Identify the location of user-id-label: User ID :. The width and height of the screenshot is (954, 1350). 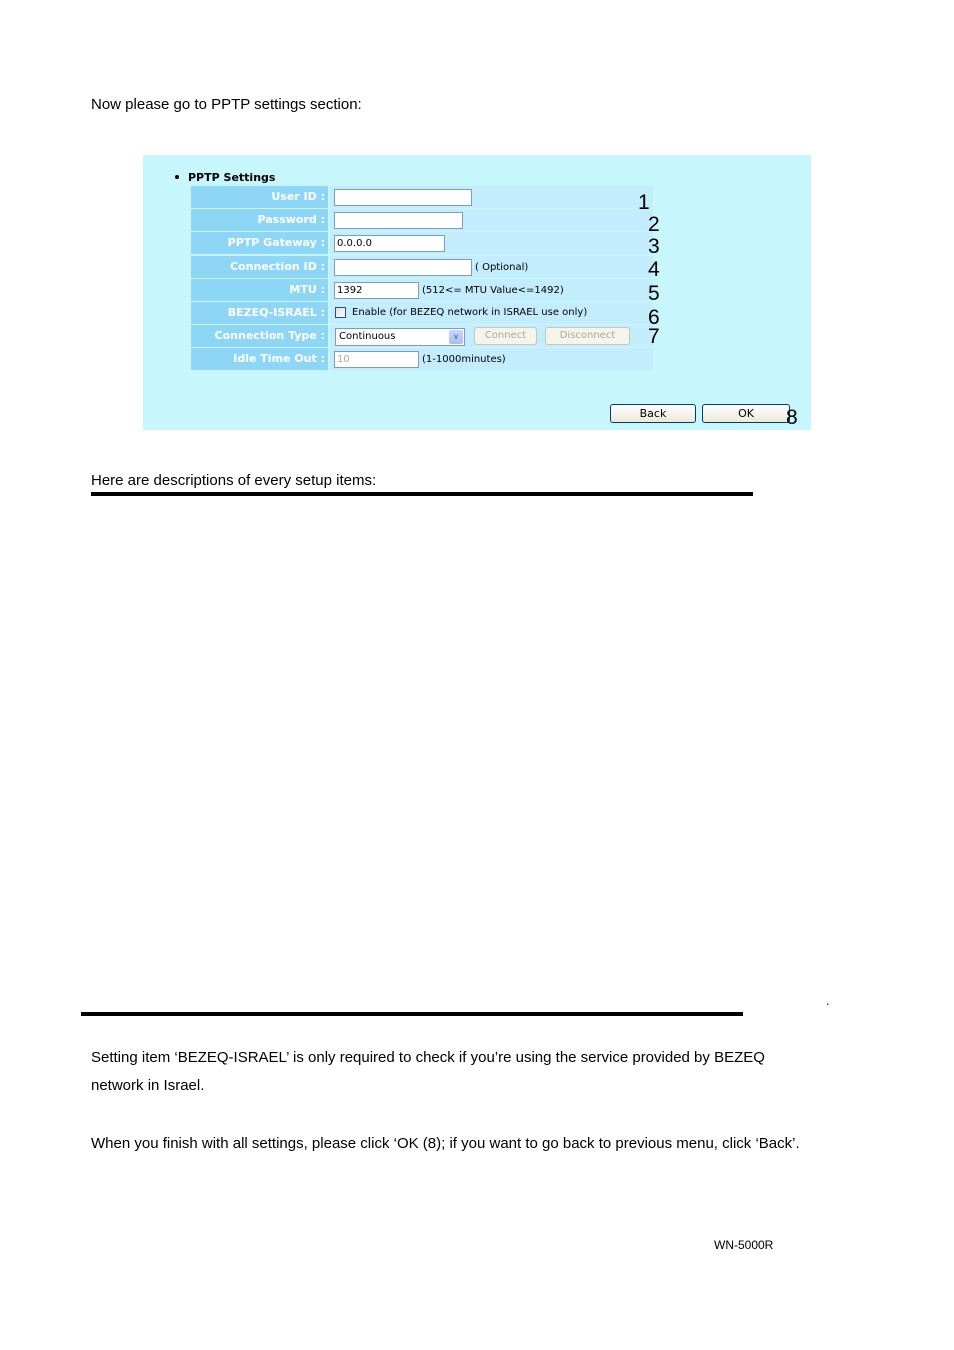
(259, 197).